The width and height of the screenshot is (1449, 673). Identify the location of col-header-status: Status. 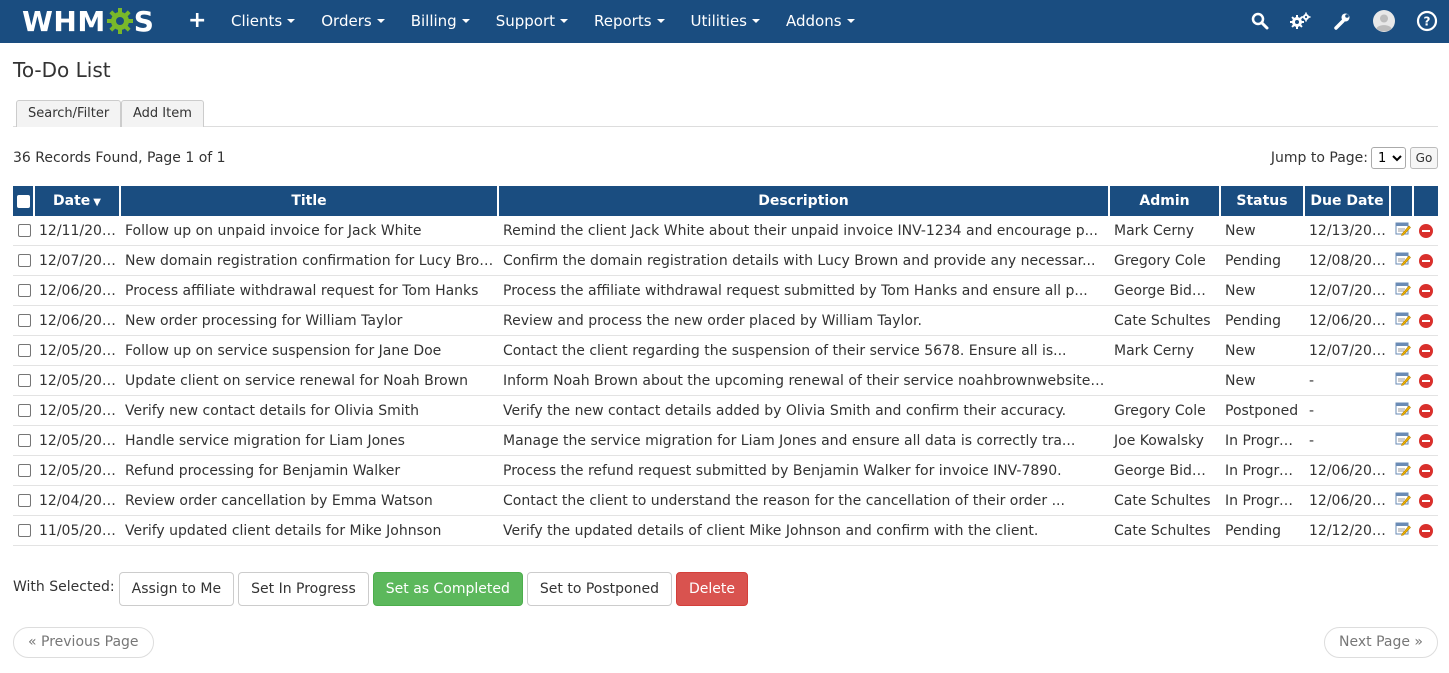
(1263, 201).